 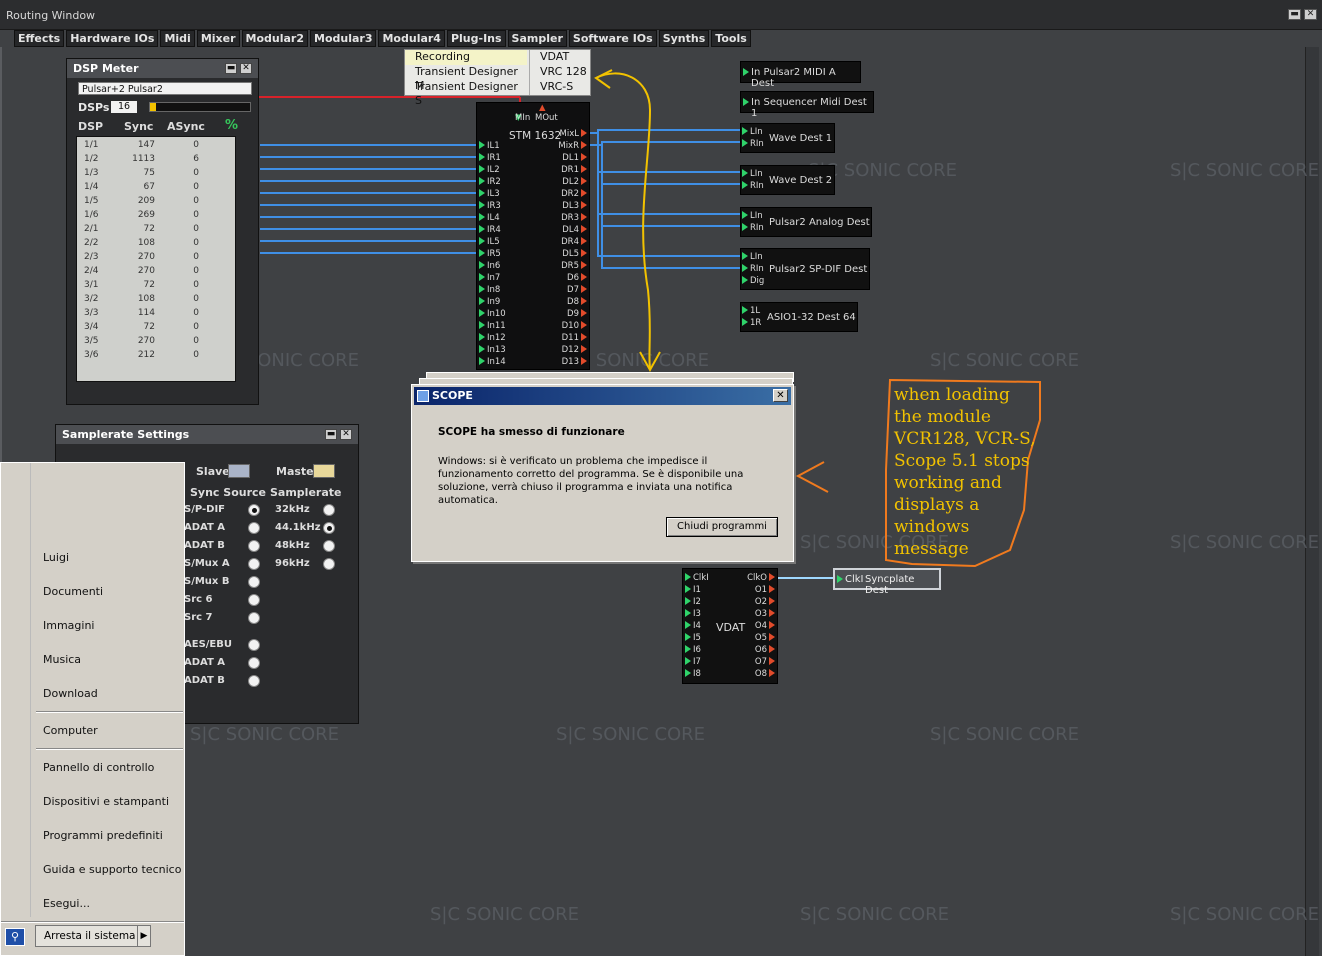 What do you see at coordinates (492, 219) in the screenshot?
I see `input-pin: IL4` at bounding box center [492, 219].